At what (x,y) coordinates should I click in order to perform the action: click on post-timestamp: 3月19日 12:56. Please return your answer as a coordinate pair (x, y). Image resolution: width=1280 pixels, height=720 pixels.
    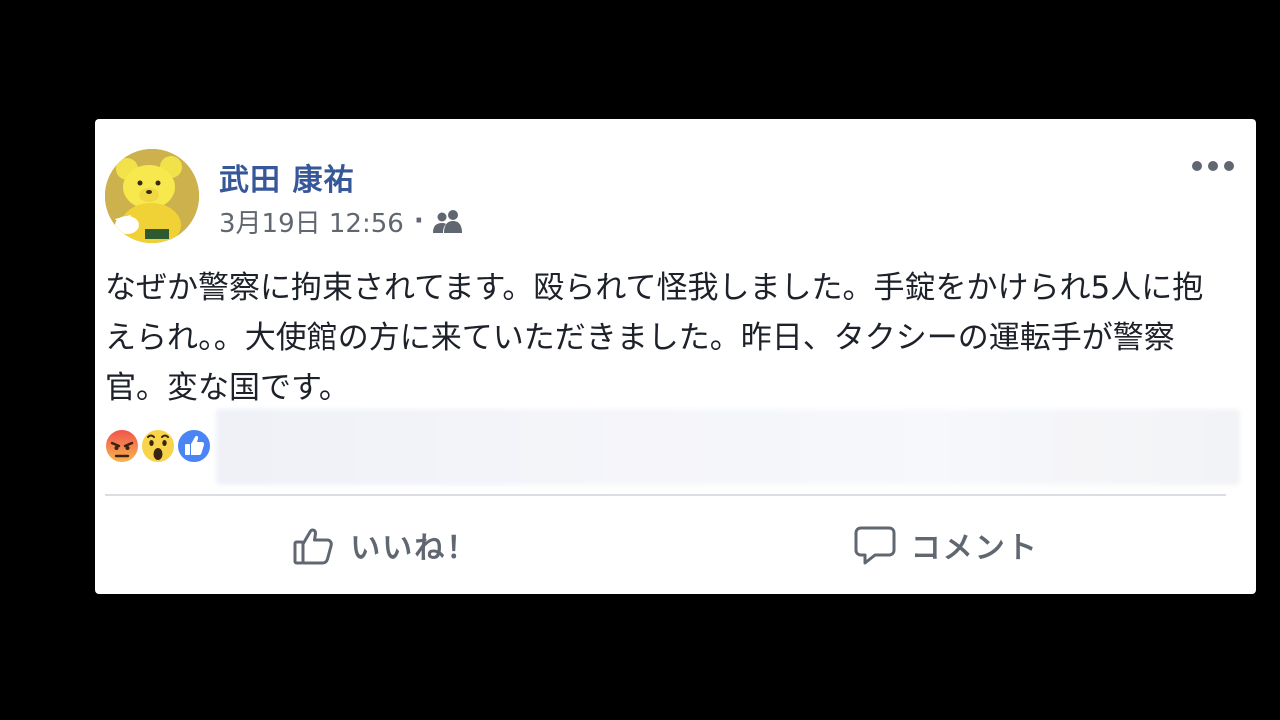
    Looking at the image, I should click on (311, 221).